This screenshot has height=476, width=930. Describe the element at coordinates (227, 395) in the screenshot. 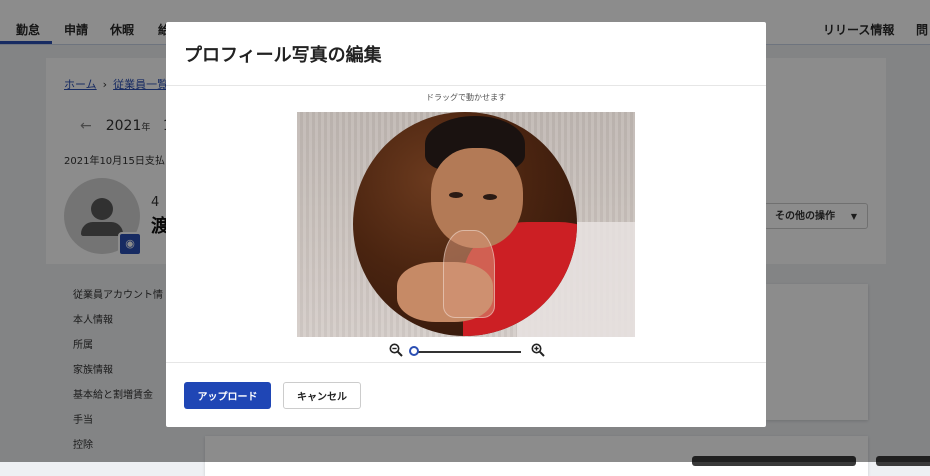

I see `upload-button: アップロード` at that location.